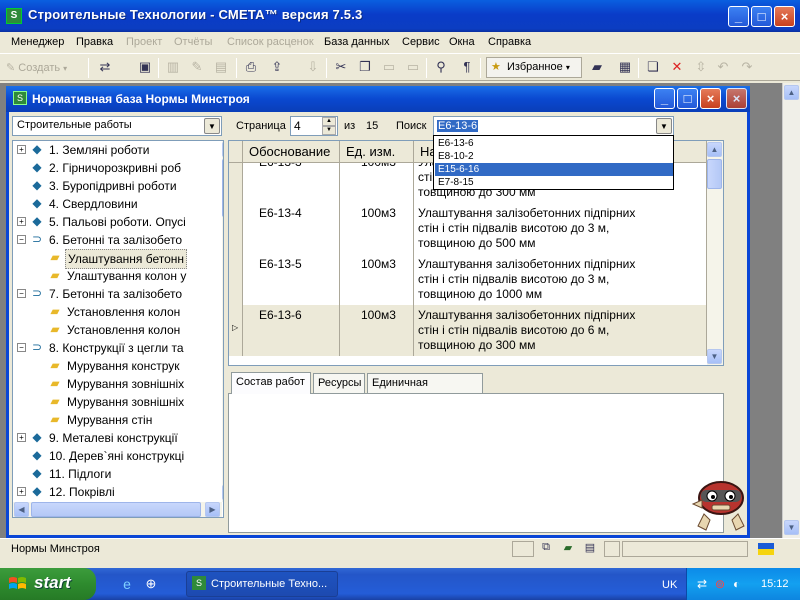 This screenshot has height=600, width=800. I want to click on calc-icon: ▤, so click(221, 67).